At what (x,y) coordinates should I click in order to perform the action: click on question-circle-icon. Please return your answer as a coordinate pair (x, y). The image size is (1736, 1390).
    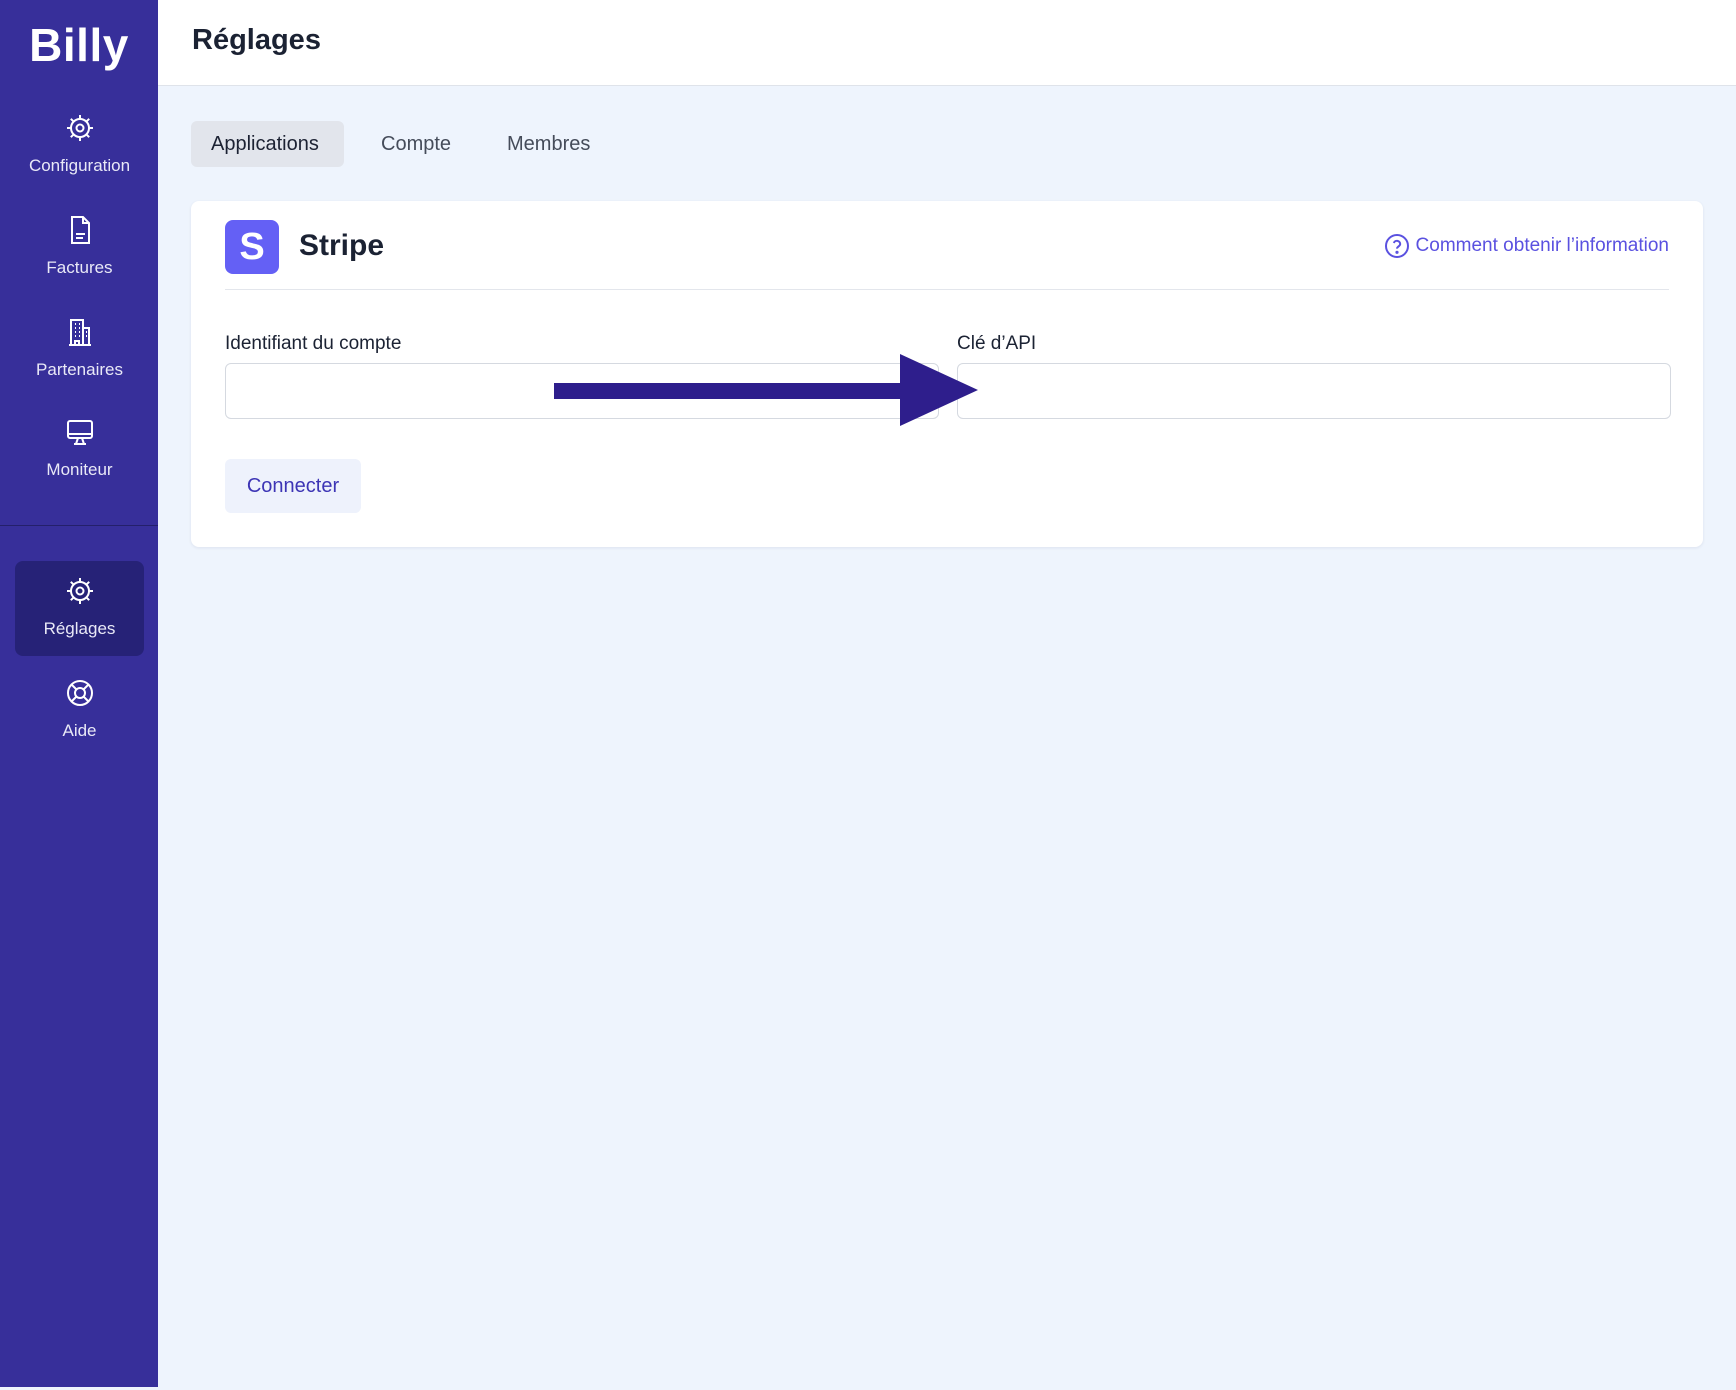
    Looking at the image, I should click on (1396, 246).